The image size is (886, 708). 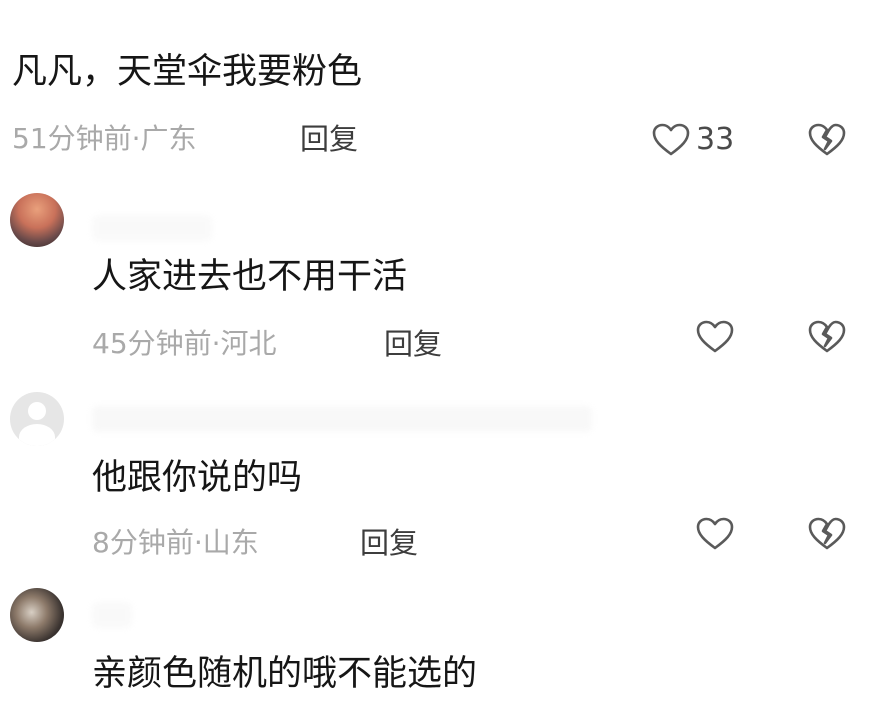 I want to click on comment-region: 广东, so click(x=168, y=138).